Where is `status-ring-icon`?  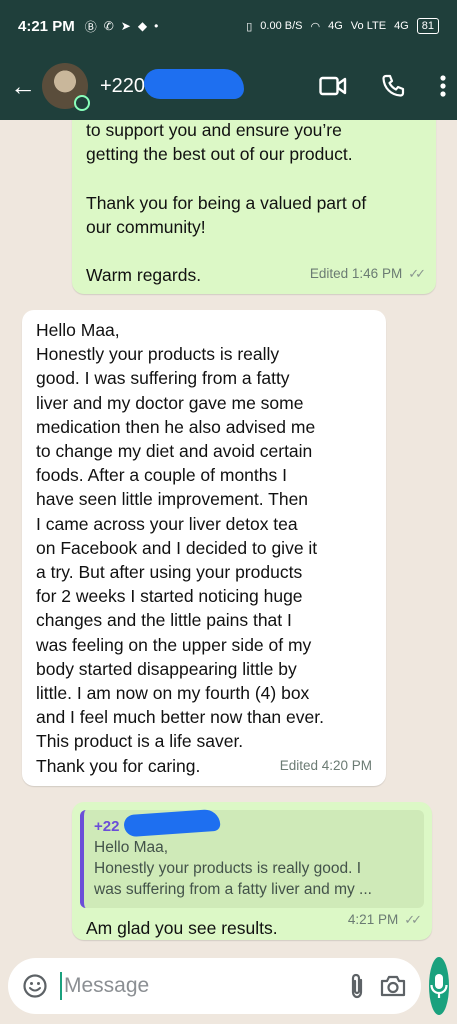
status-ring-icon is located at coordinates (82, 103).